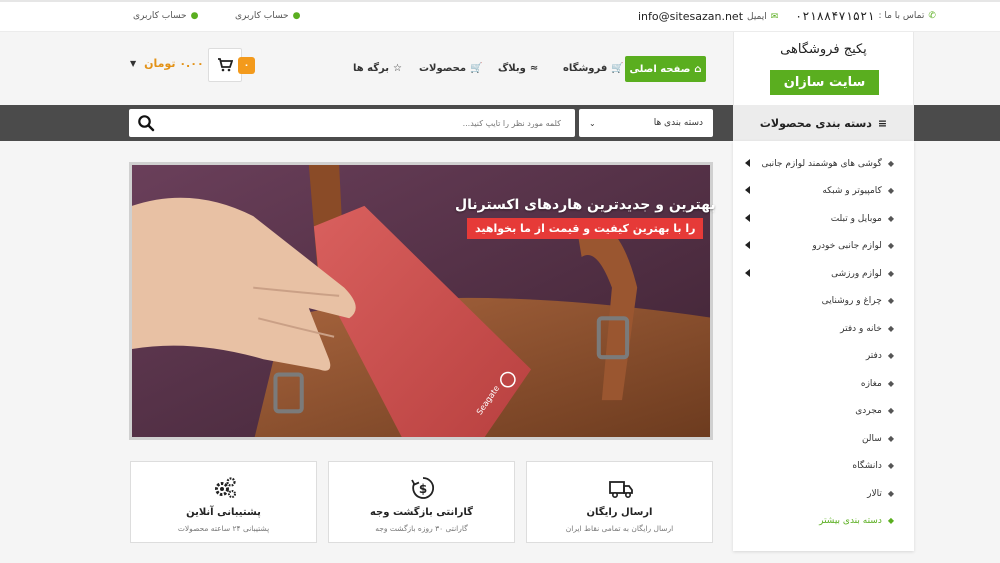 The height and width of the screenshot is (563, 1000). What do you see at coordinates (592, 123) in the screenshot?
I see `chevron-down-icon: ⌄` at bounding box center [592, 123].